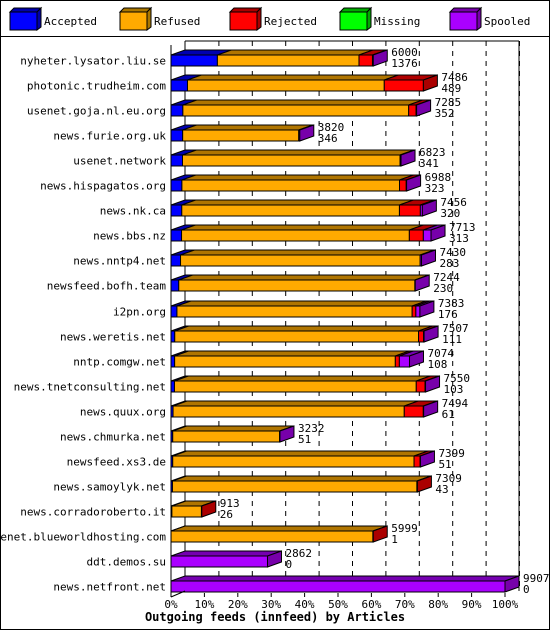  Describe the element at coordinates (452, 339) in the screenshot. I see `accepted-label: 111` at that location.